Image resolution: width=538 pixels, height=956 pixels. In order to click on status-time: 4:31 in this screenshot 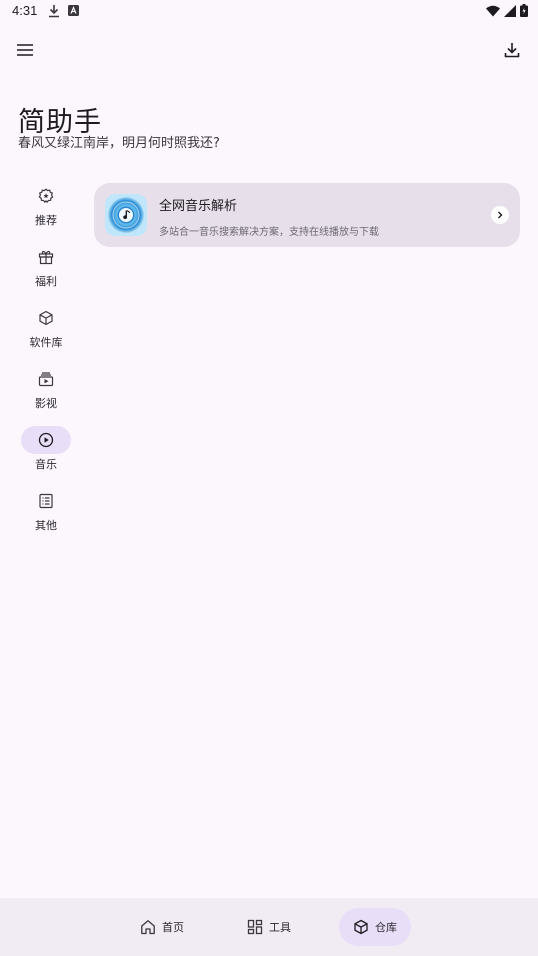, I will do `click(25, 10)`.